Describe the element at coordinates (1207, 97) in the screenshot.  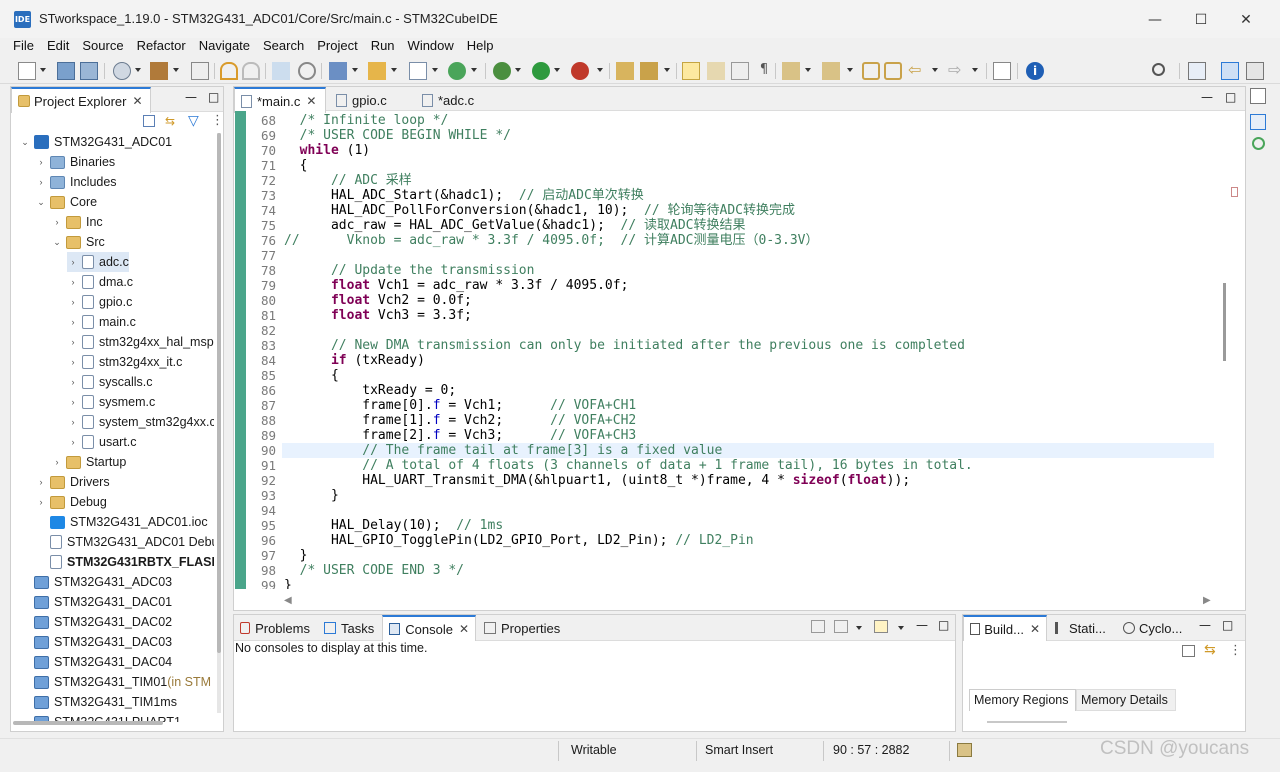
I see `minimize-editor-icon: —` at that location.